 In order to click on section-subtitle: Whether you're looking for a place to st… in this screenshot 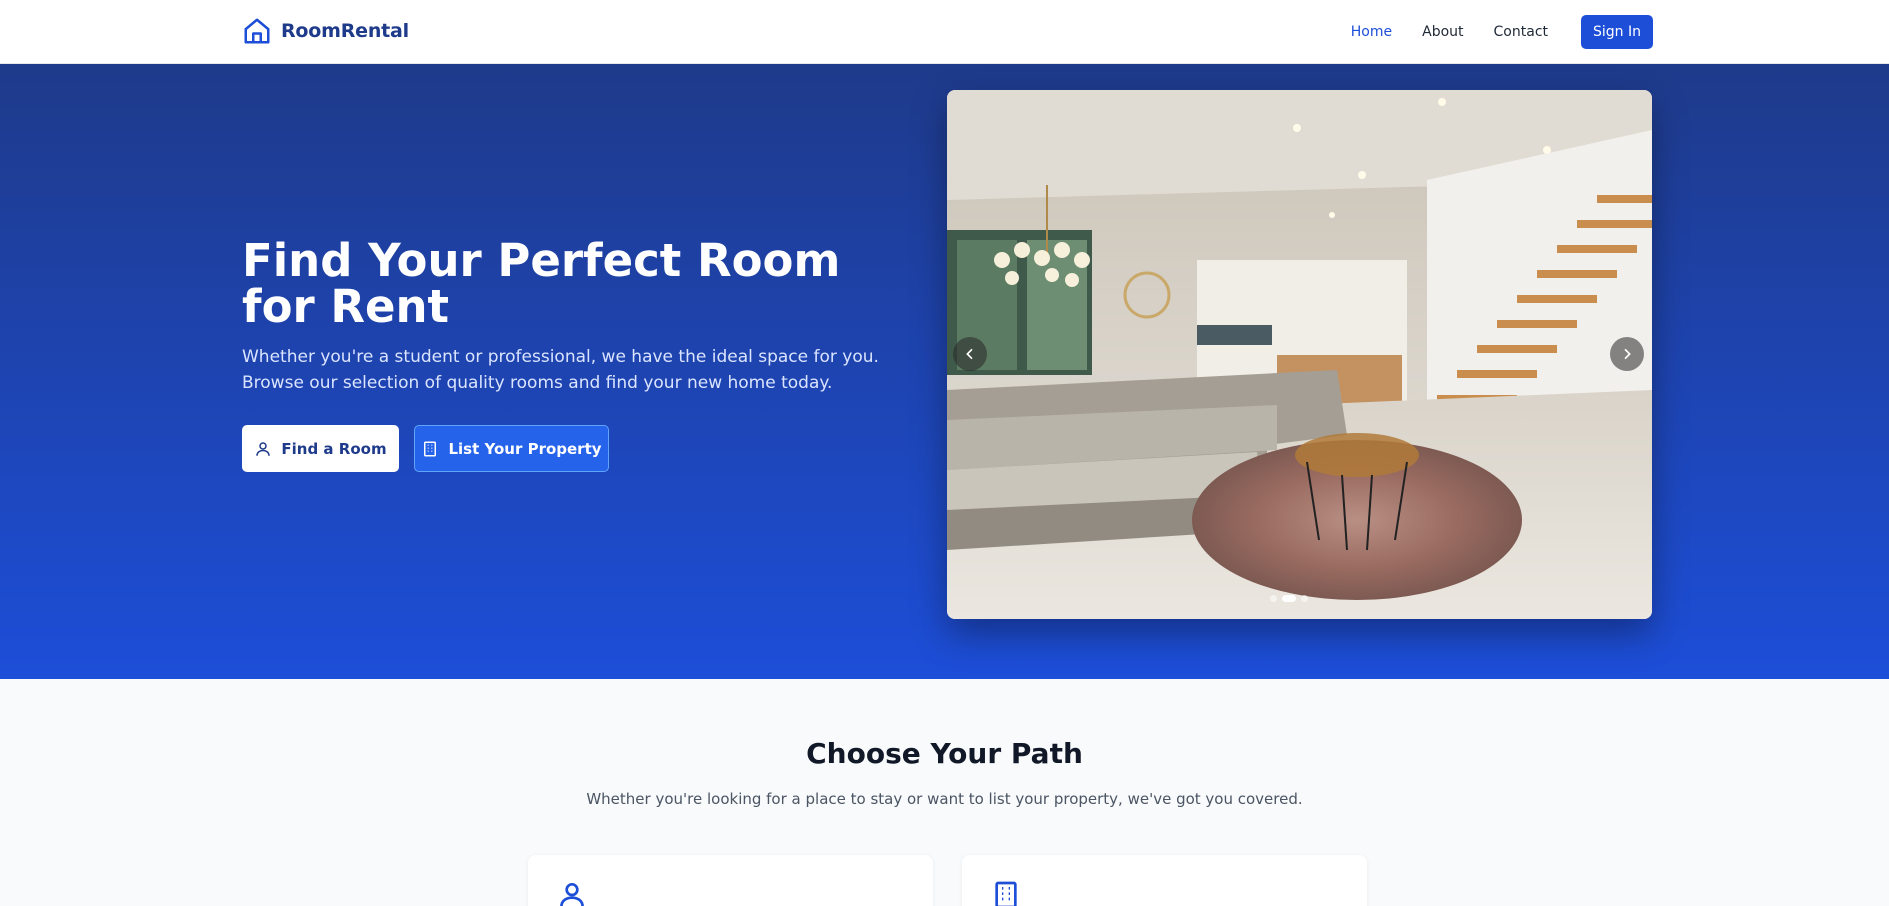, I will do `click(944, 799)`.